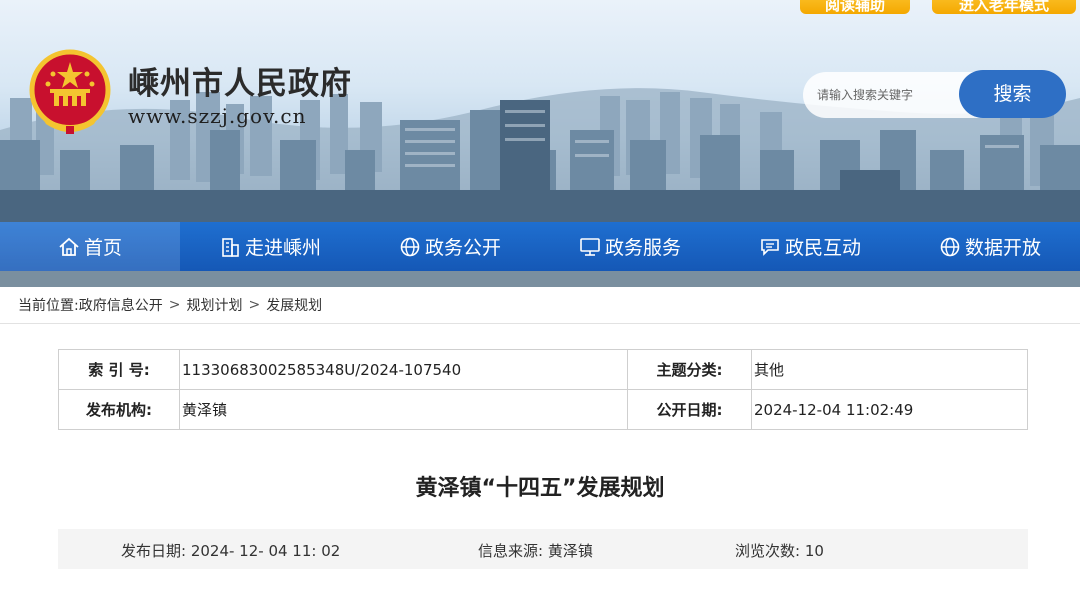  I want to click on nav-label: 政务公开, so click(462, 248).